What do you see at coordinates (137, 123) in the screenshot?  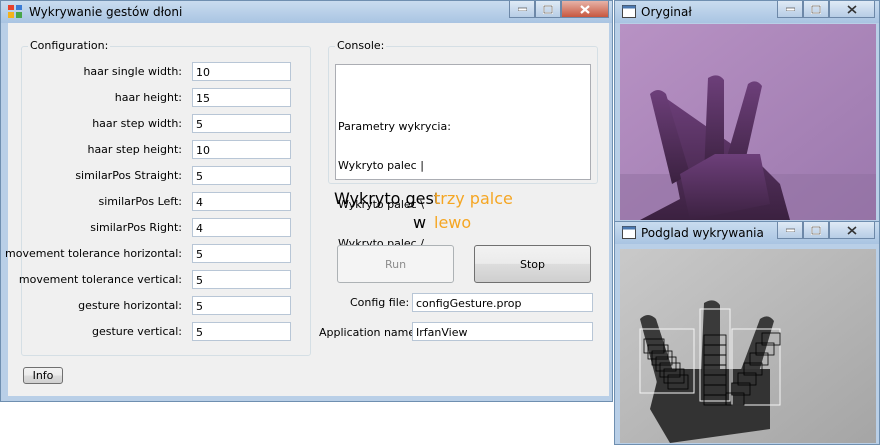 I see `config-field-label: haar step width:` at bounding box center [137, 123].